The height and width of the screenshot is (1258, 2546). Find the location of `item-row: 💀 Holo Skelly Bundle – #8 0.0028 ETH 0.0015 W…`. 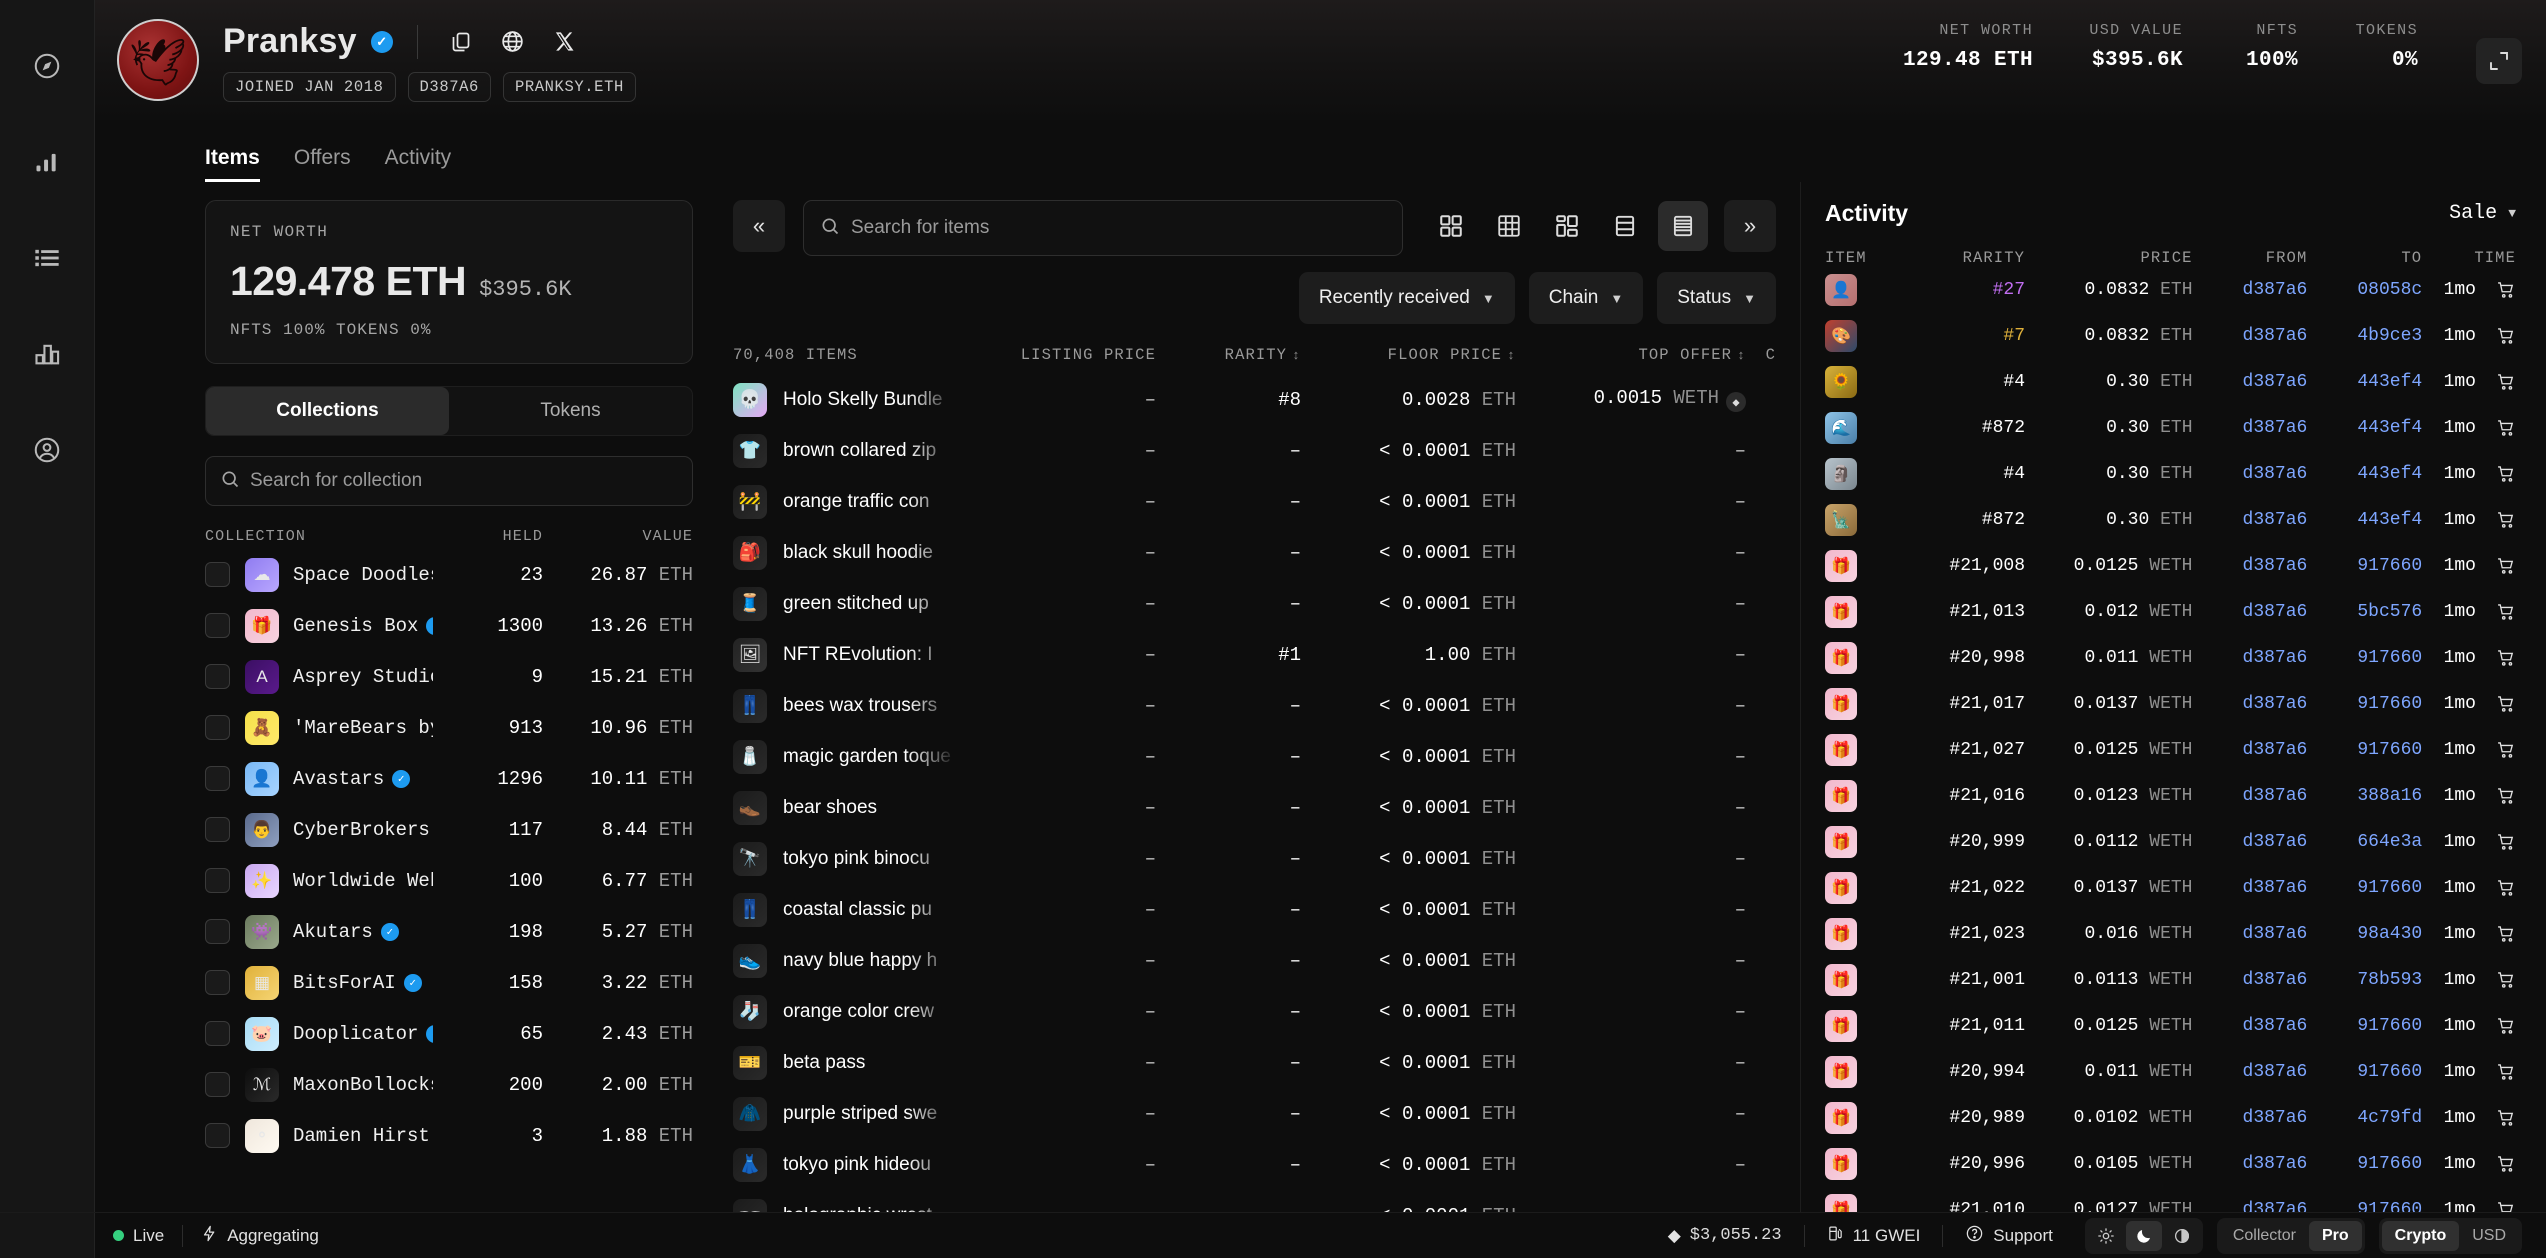

item-row: 💀 Holo Skelly Bundle – #8 0.0028 ETH 0.0015 W… is located at coordinates (1254, 399).